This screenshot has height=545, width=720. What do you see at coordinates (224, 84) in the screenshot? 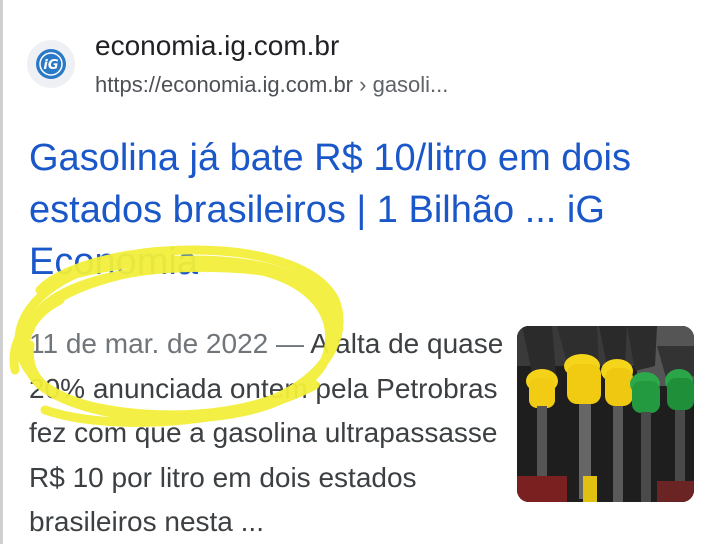
I see `url-text: https://economia.ig.com.br` at bounding box center [224, 84].